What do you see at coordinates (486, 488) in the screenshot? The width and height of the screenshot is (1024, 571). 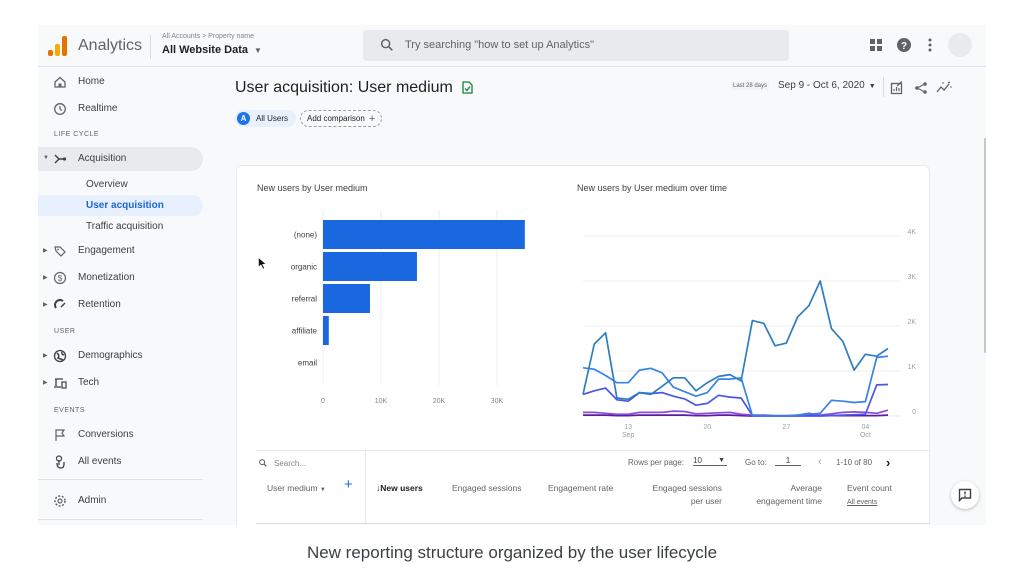 I see `column-header-engaged-sessions: Engaged sessions` at bounding box center [486, 488].